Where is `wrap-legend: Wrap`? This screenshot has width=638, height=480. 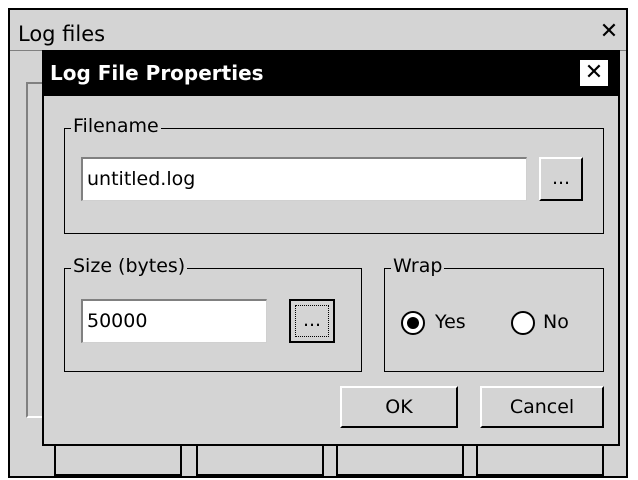
wrap-legend: Wrap is located at coordinates (418, 266).